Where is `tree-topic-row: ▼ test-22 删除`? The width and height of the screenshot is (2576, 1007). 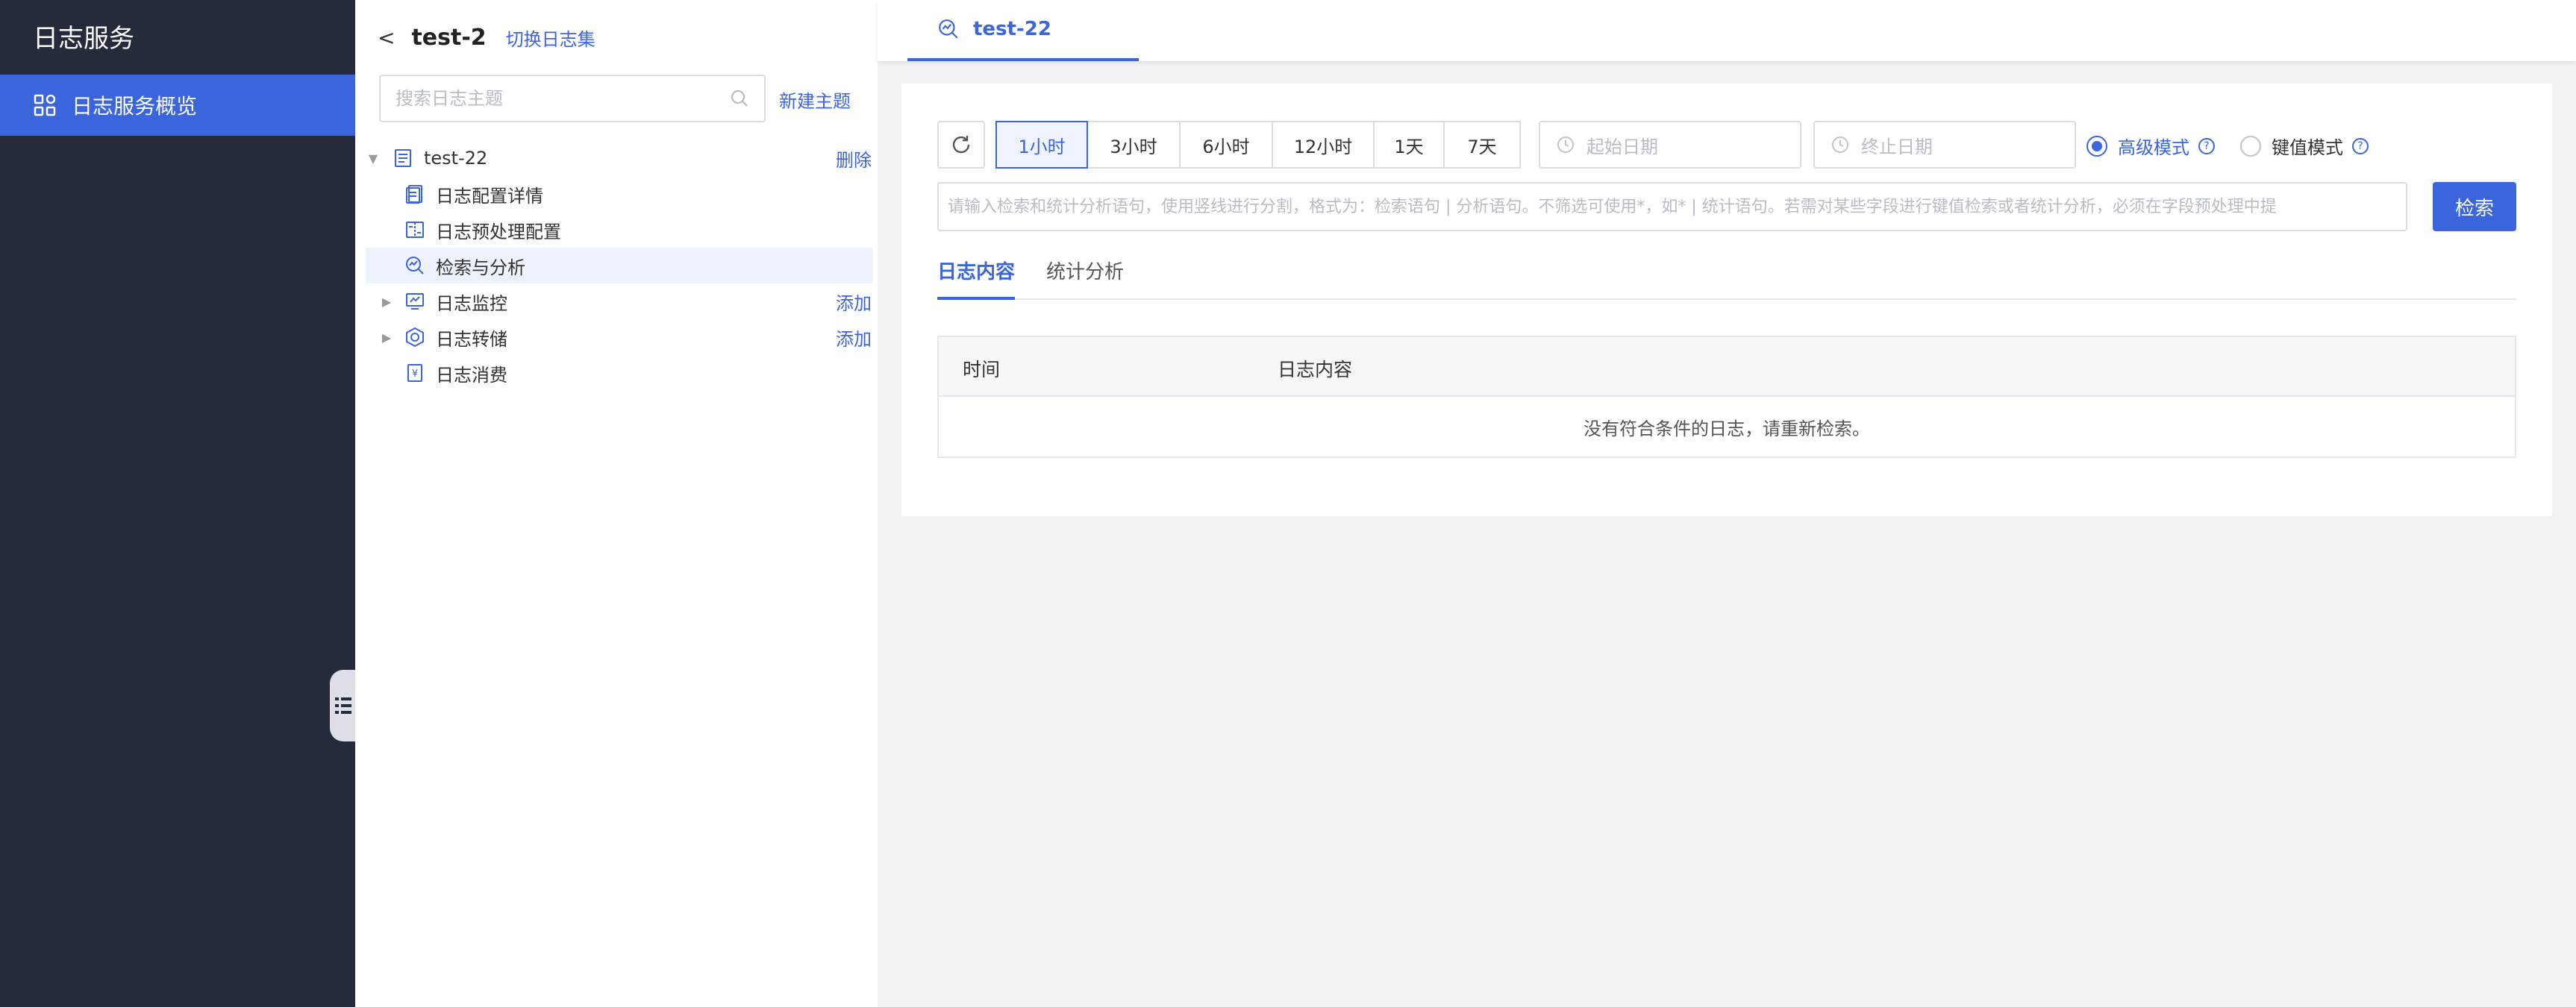 tree-topic-row: ▼ test-22 删除 is located at coordinates (619, 158).